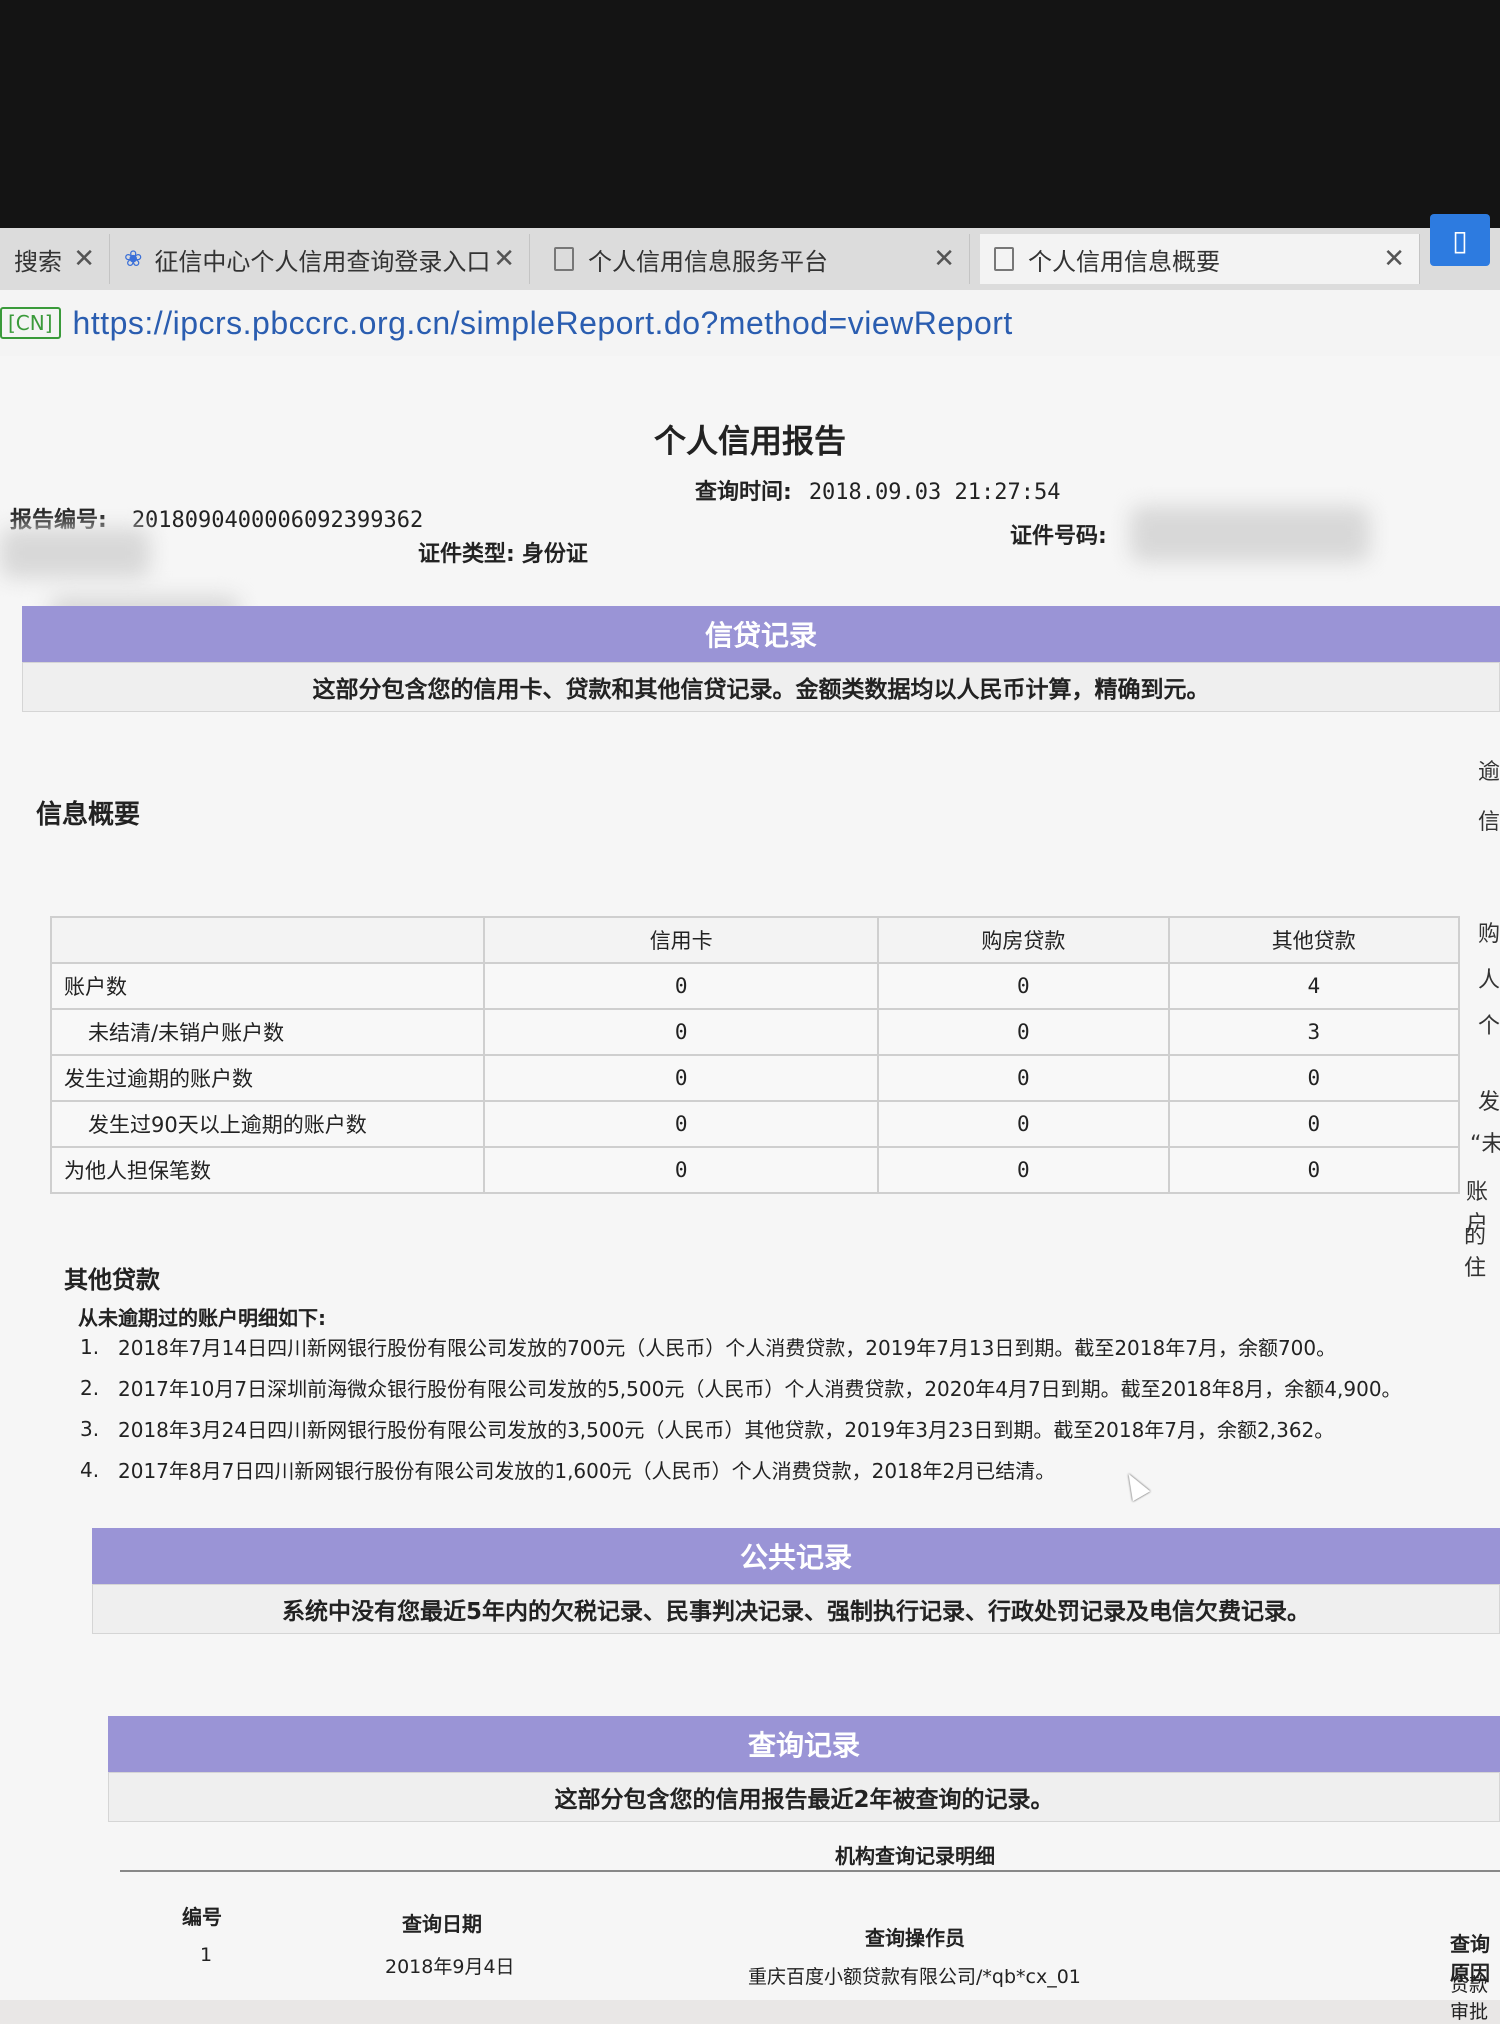  I want to click on row-label: 发生过90天以上逾期的账户数, so click(267, 1124).